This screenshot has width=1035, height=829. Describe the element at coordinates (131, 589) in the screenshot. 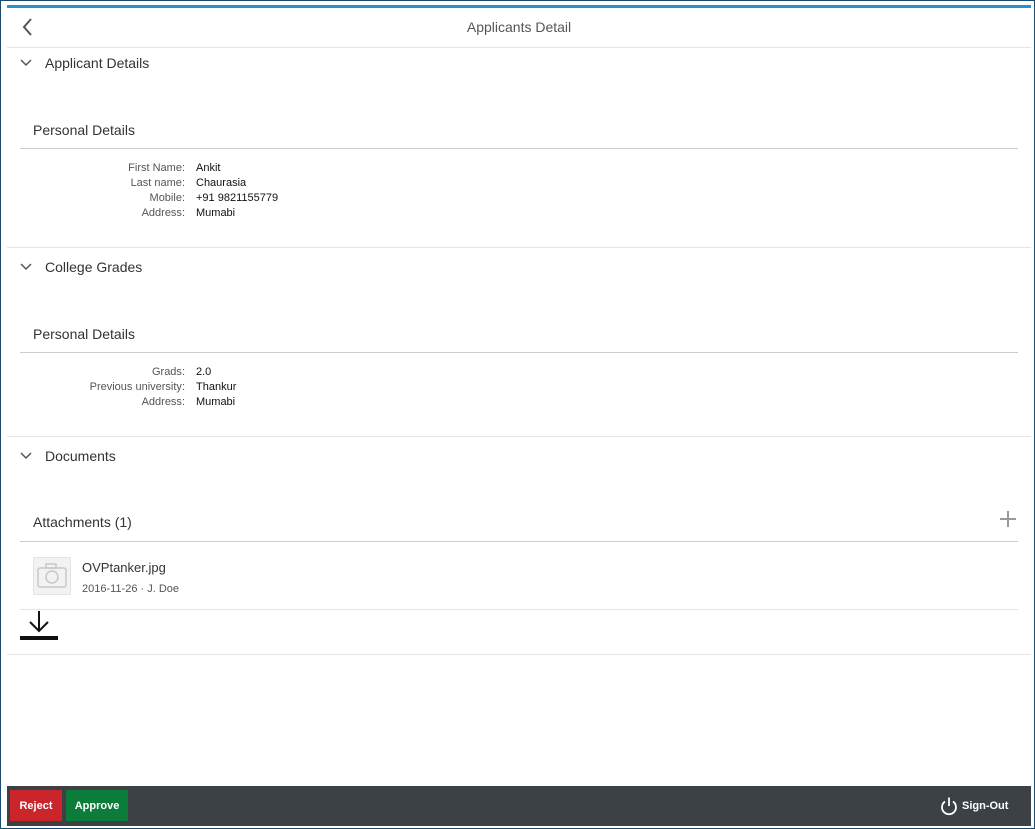

I see `attachment-meta: 2016-11-26 · J. Doe` at that location.